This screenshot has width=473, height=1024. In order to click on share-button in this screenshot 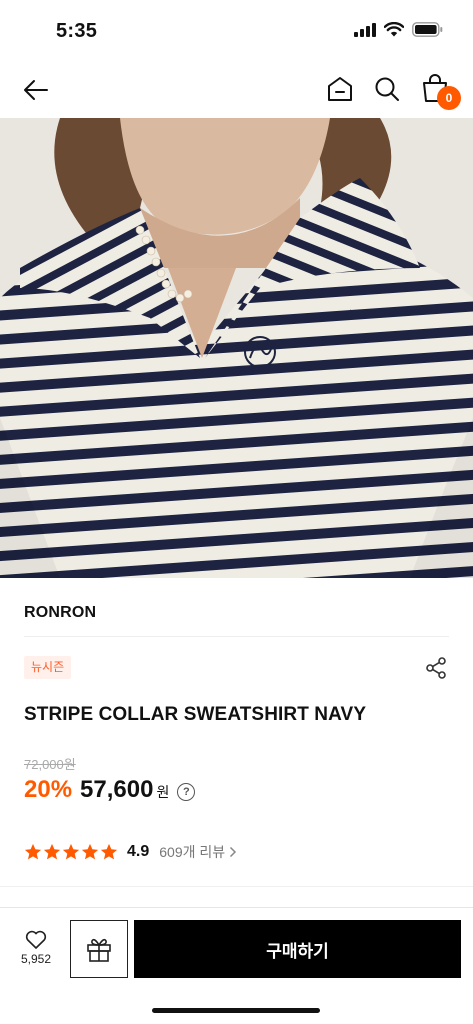, I will do `click(436, 668)`.